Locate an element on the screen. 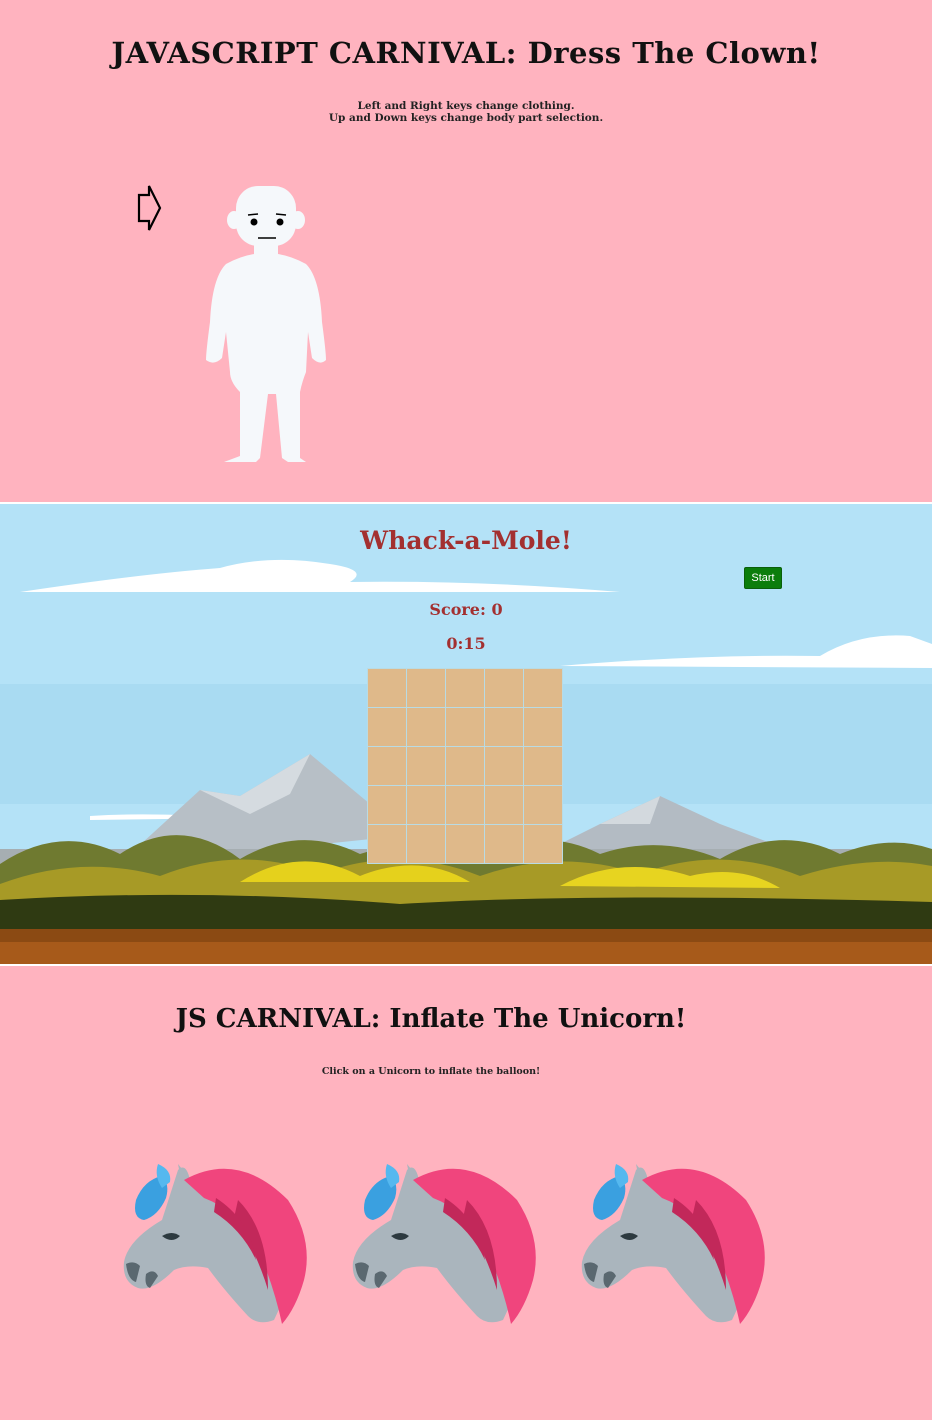  clown-body is located at coordinates (266, 324).